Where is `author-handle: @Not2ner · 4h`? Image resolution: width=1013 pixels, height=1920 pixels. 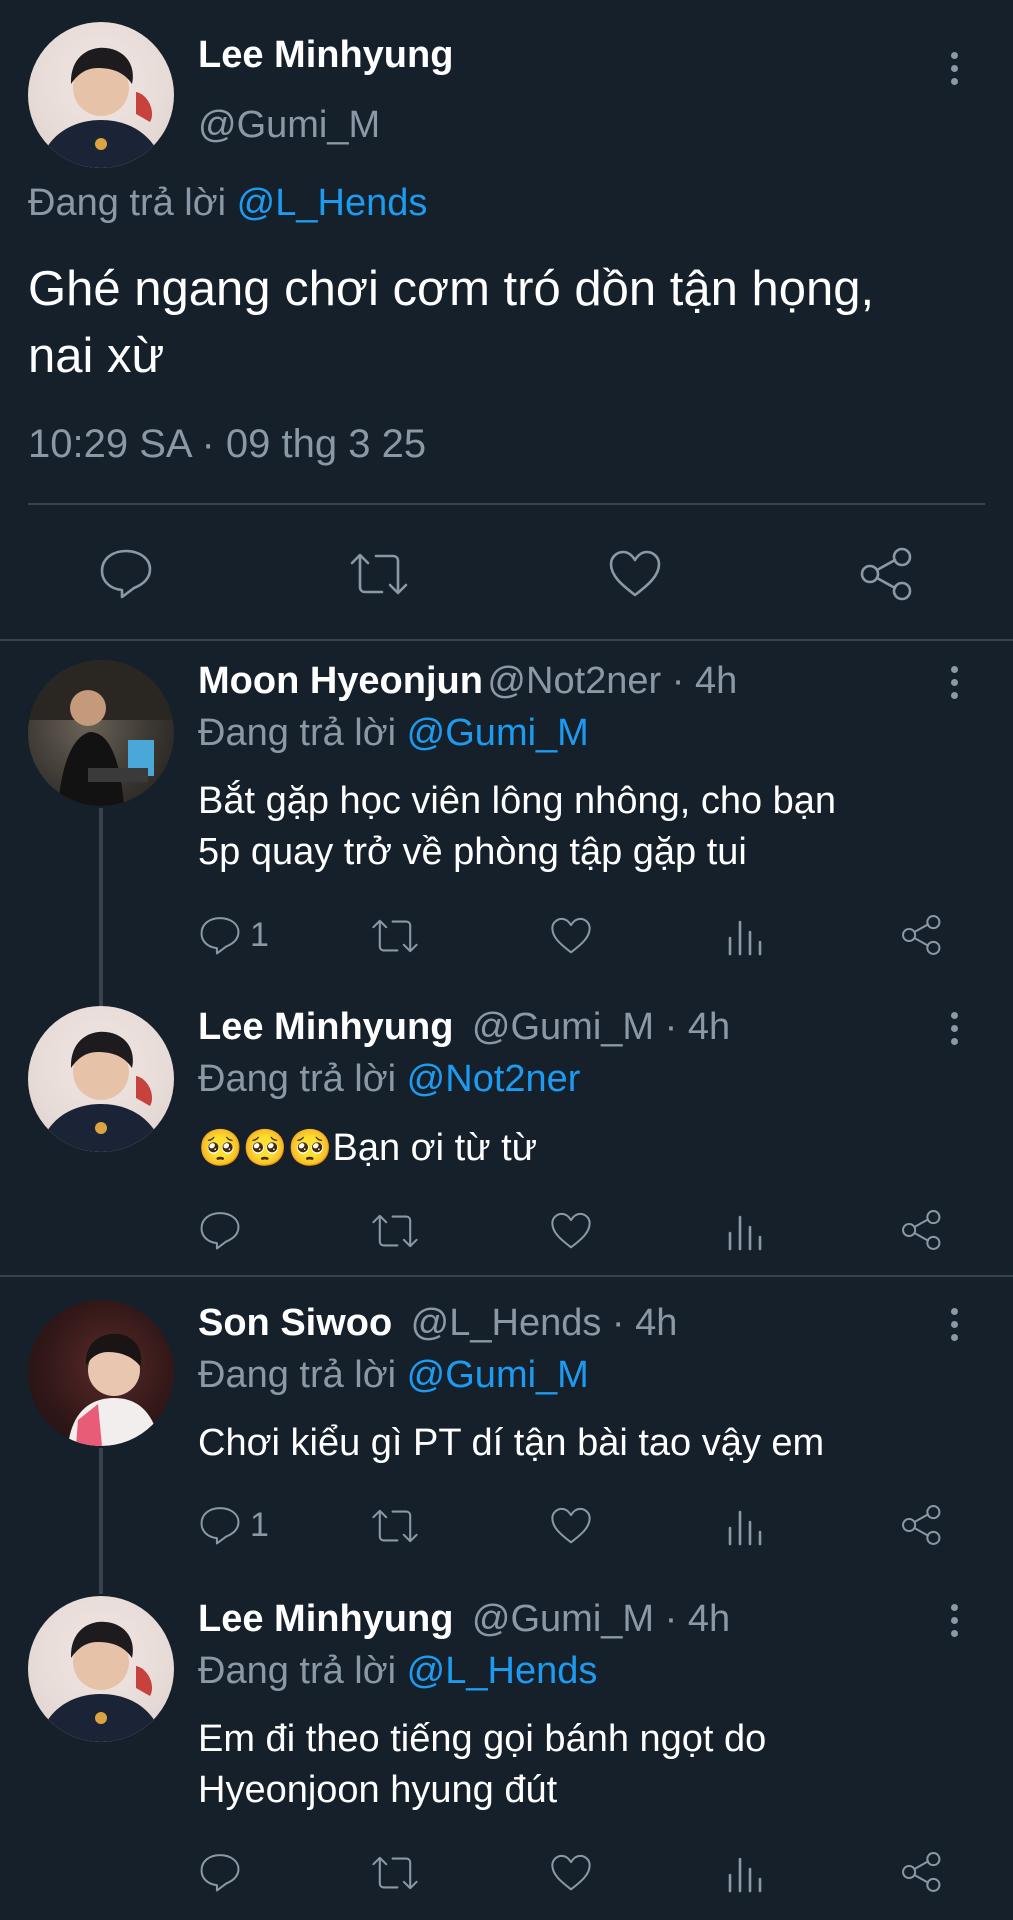 author-handle: @Not2ner · 4h is located at coordinates (612, 681).